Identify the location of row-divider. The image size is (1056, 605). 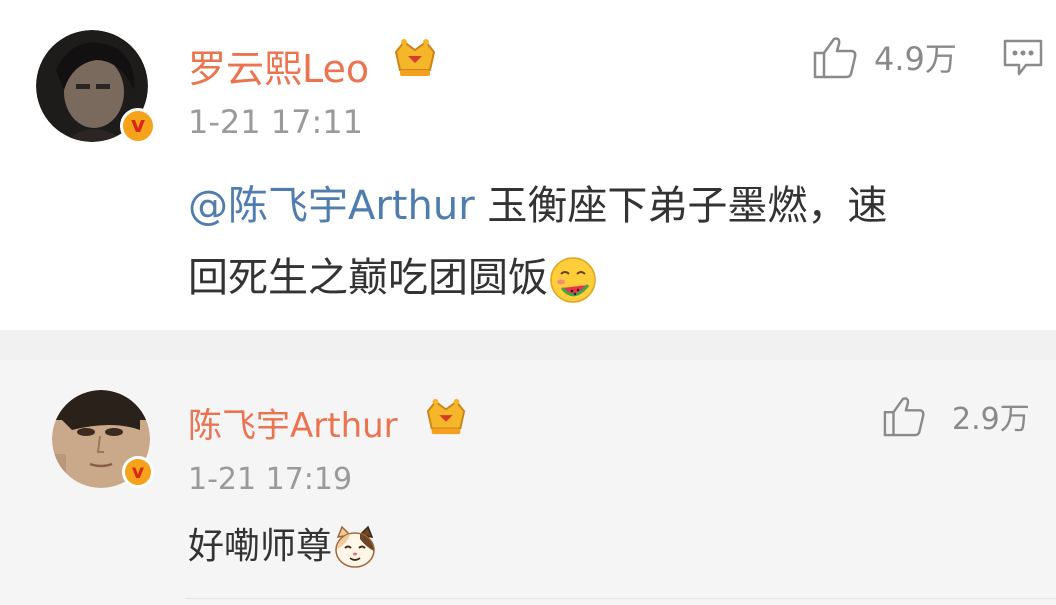
(620, 598).